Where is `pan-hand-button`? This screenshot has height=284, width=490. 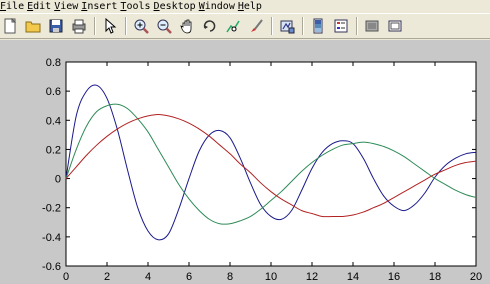
pan-hand-button is located at coordinates (187, 26).